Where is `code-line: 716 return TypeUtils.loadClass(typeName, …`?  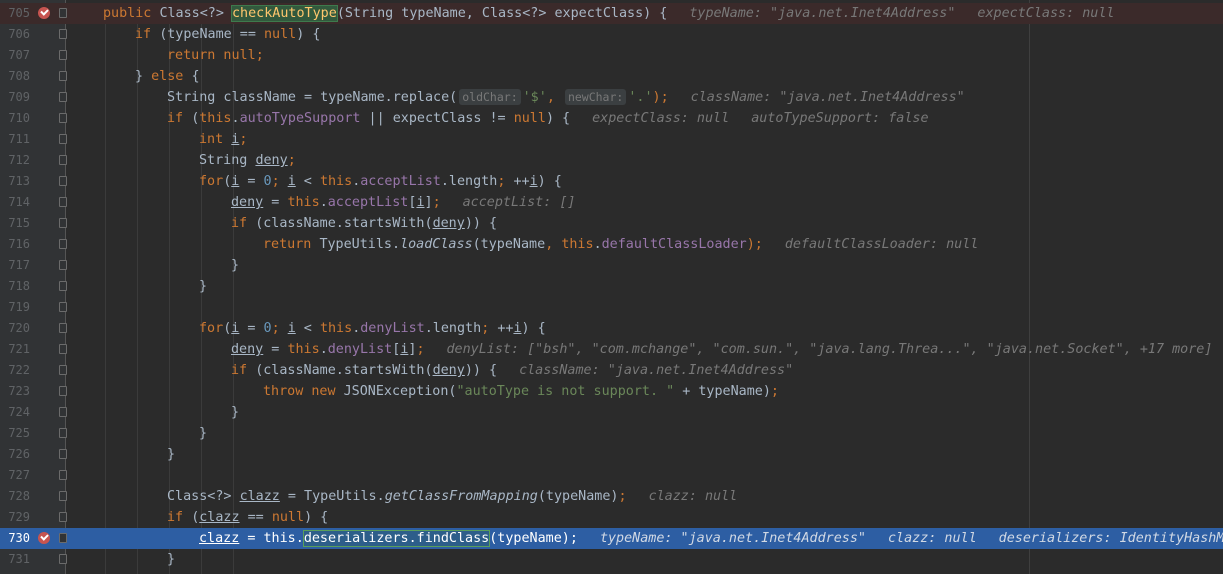
code-line: 716 return TypeUtils.loadClass(typeName, … is located at coordinates (611, 244).